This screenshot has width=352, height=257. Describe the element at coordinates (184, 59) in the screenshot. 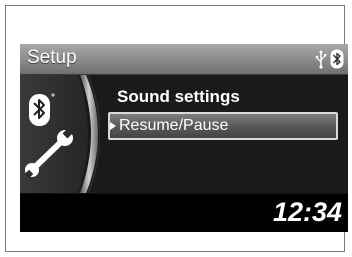

I see `header-bar: Setup` at that location.